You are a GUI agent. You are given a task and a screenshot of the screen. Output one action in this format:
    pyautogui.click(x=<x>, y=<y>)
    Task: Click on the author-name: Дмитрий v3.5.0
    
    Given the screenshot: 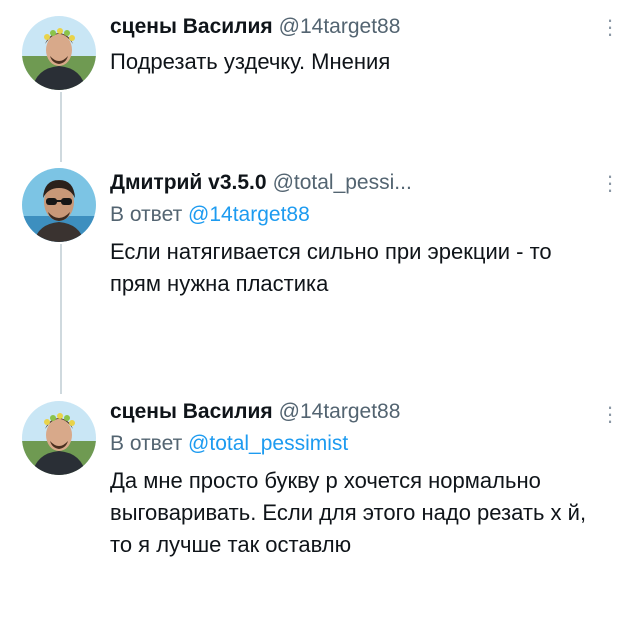 What is the action you would take?
    pyautogui.click(x=188, y=182)
    